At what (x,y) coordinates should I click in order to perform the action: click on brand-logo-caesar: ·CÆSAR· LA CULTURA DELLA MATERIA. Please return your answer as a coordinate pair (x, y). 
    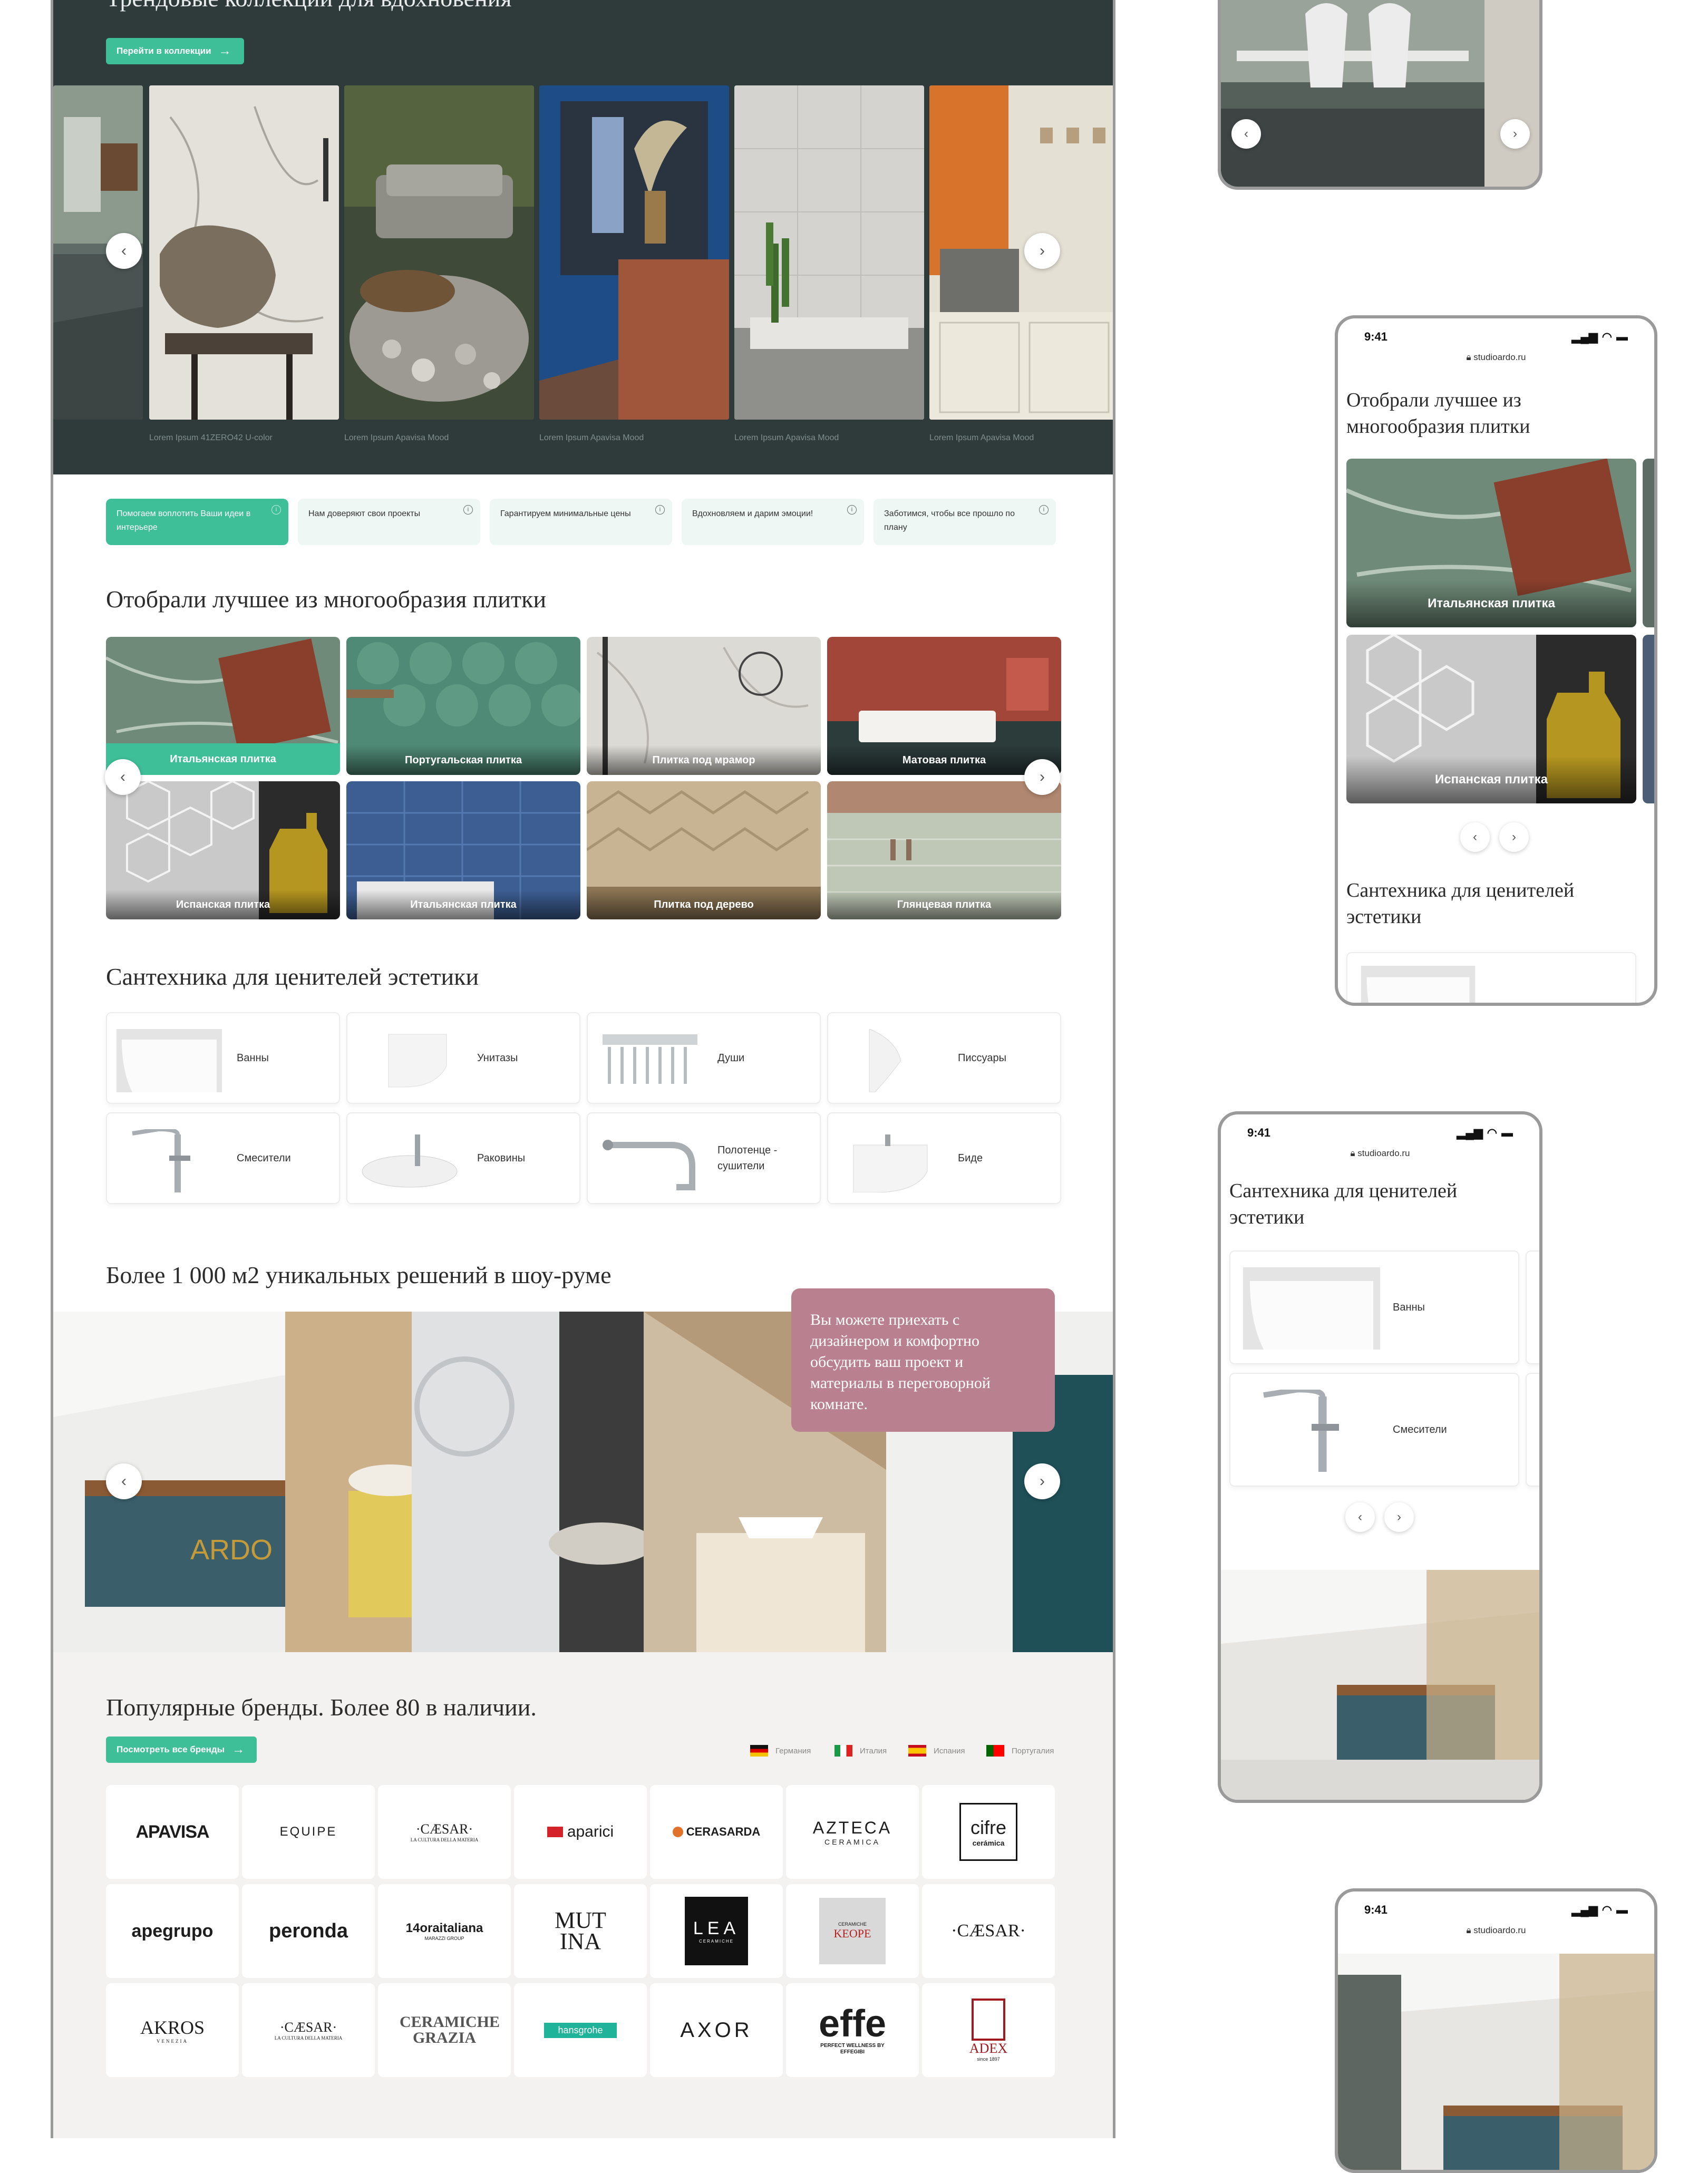
    Looking at the image, I should click on (444, 1832).